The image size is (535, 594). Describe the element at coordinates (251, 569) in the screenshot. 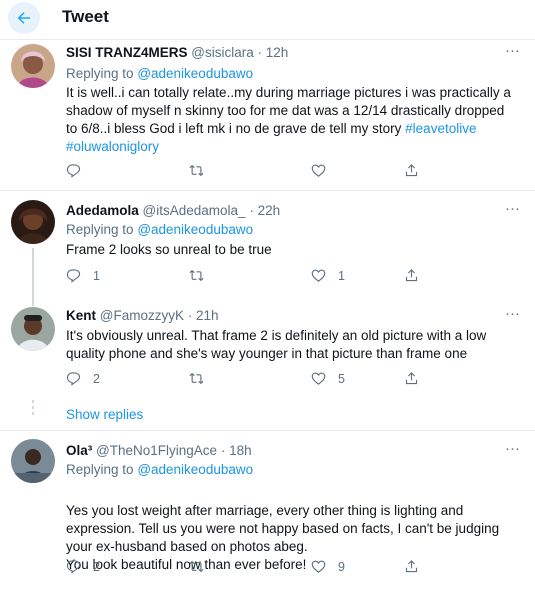

I see `action-bar: 2 9` at that location.